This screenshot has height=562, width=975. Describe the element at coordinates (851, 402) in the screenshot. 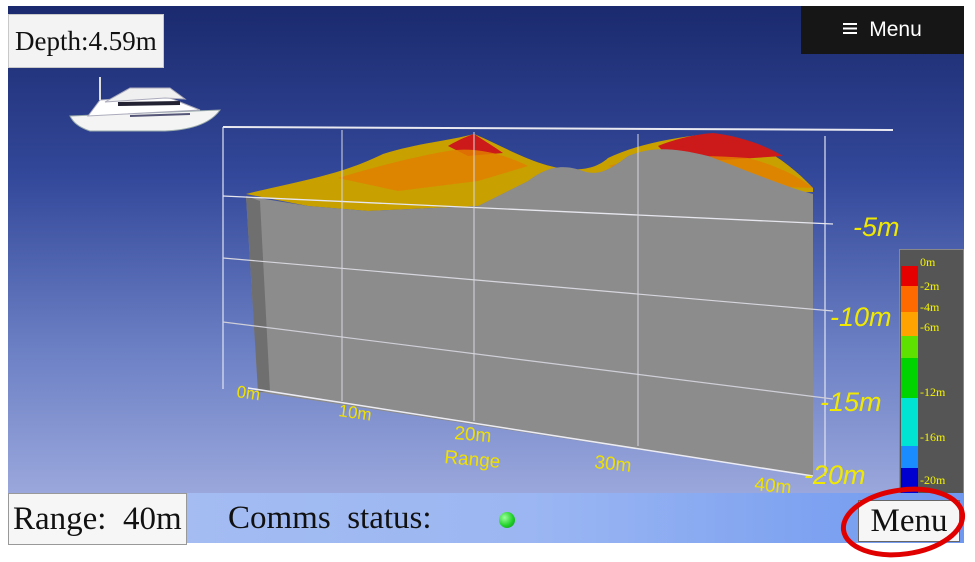

I see `depth-tick-15: -15m` at that location.